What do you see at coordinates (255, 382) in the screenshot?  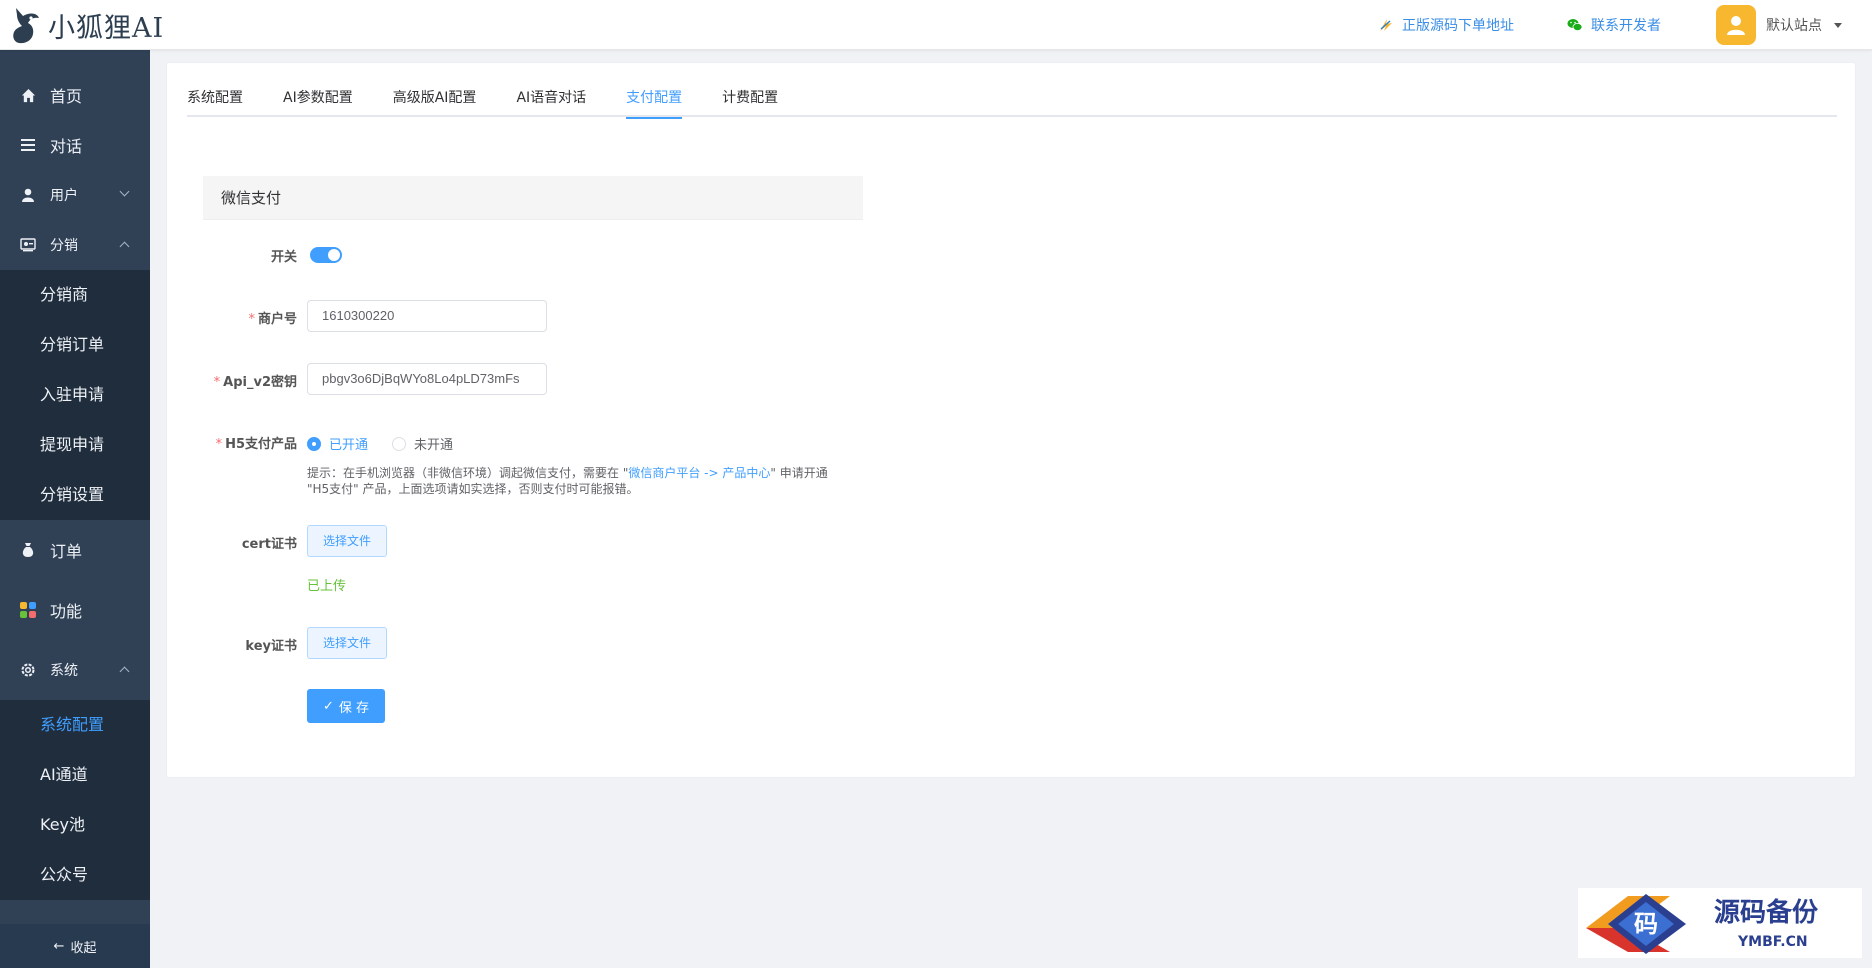 I see `api-key-label: * Api_v2密钥` at bounding box center [255, 382].